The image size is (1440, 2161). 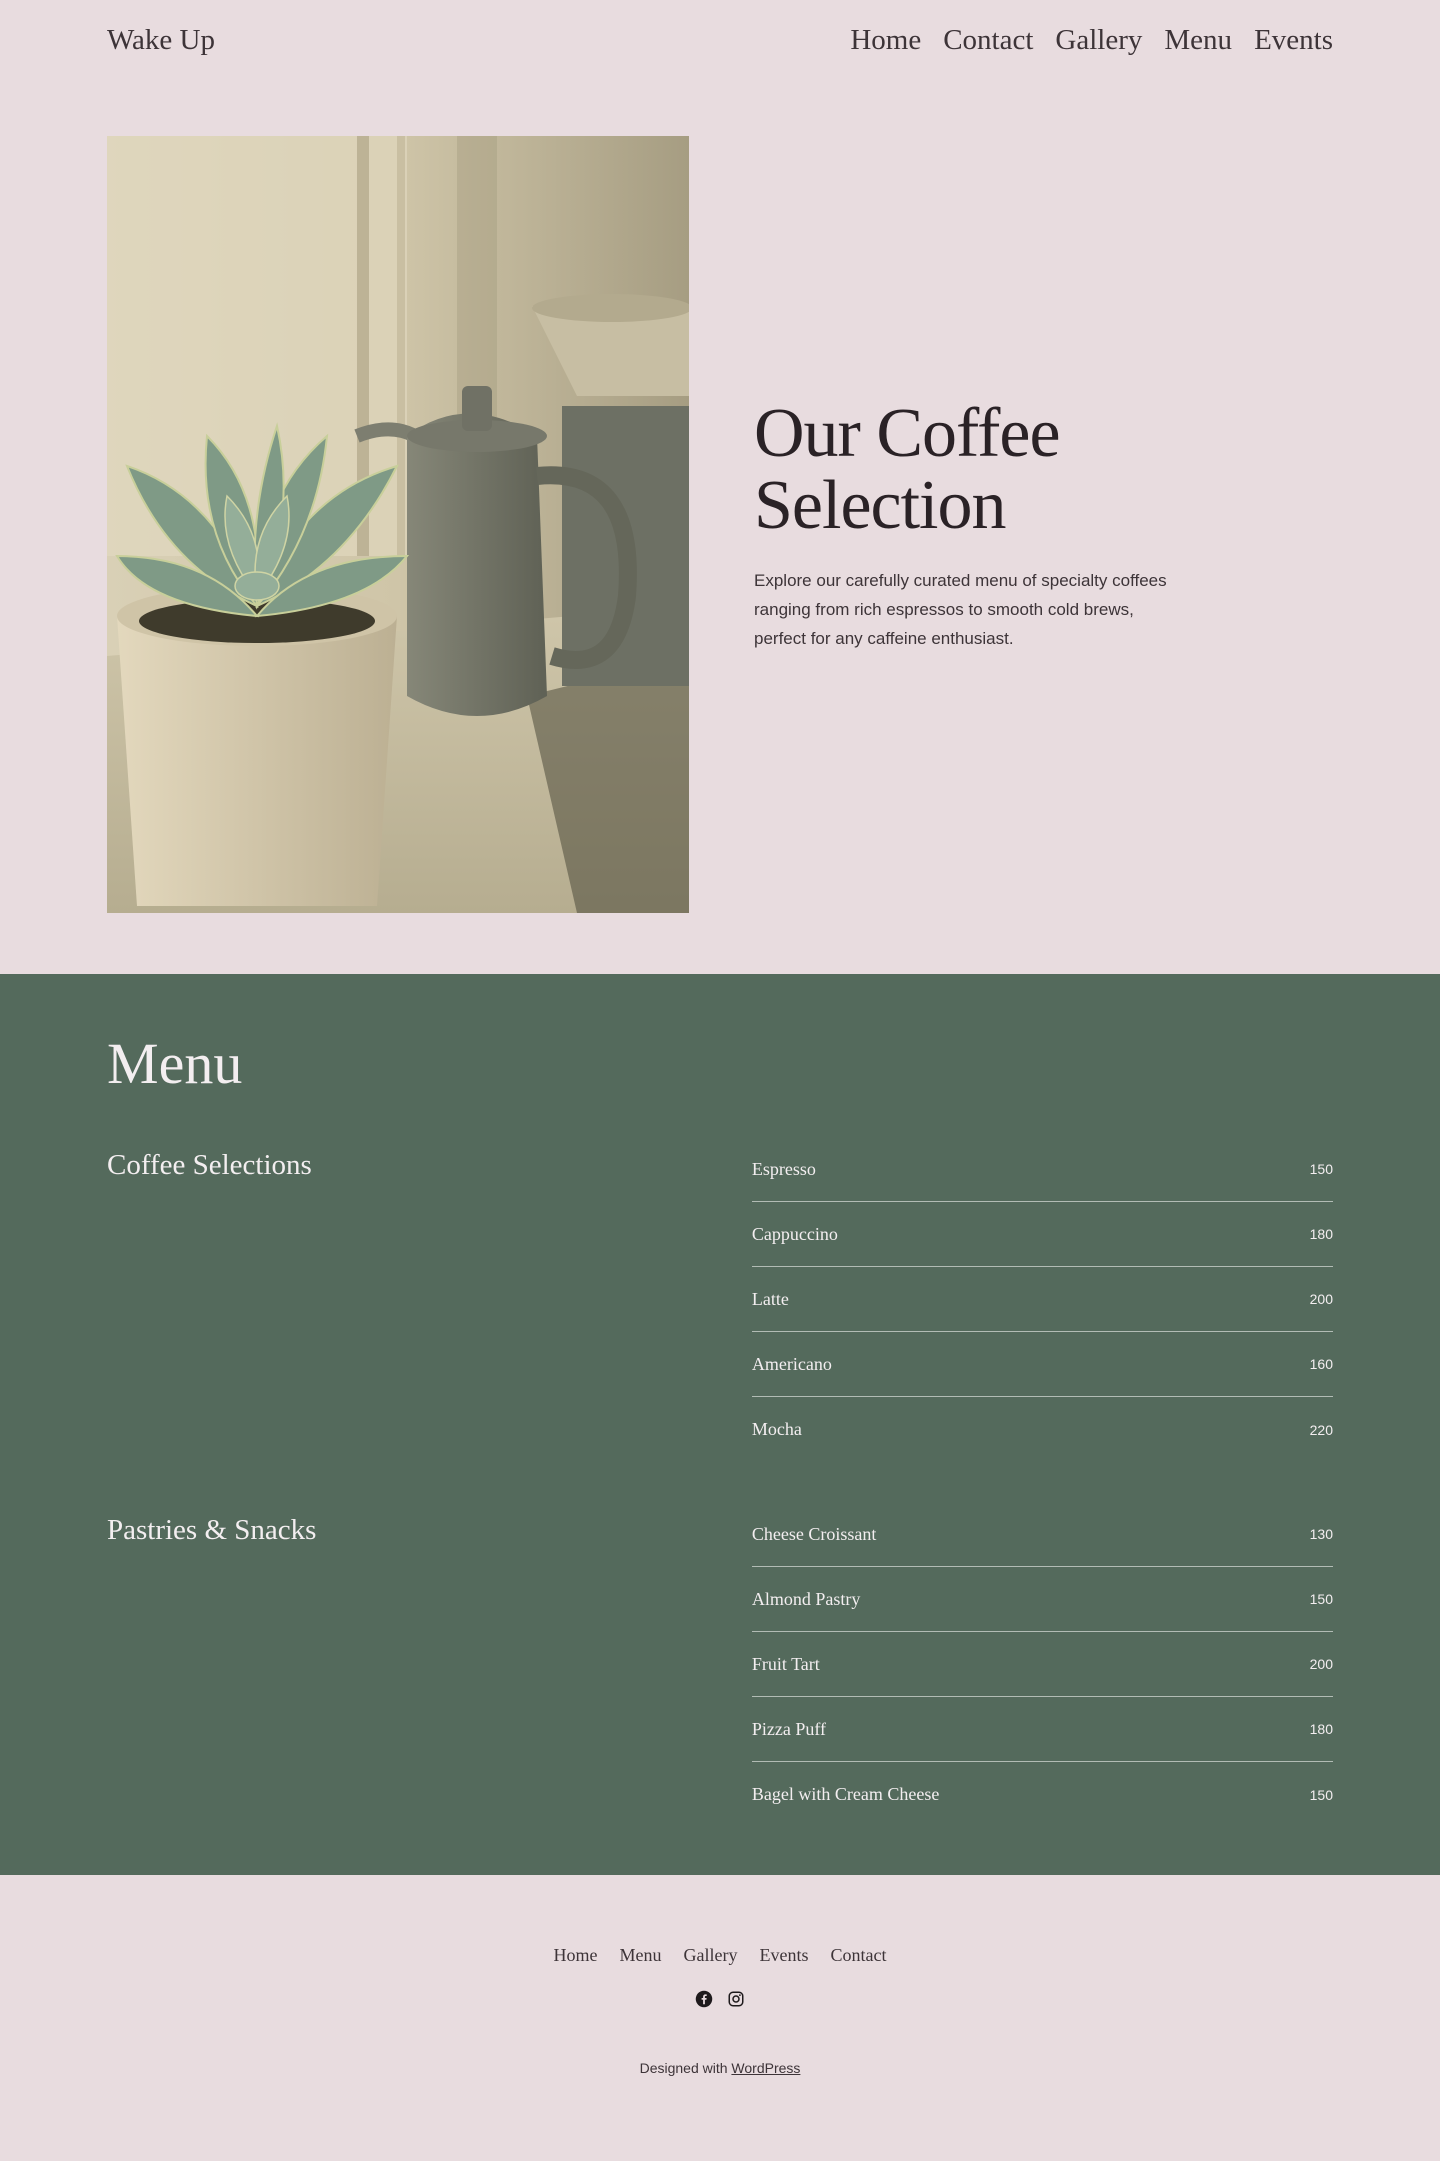 I want to click on menu-item: Americano 160, so click(x=1042, y=1364).